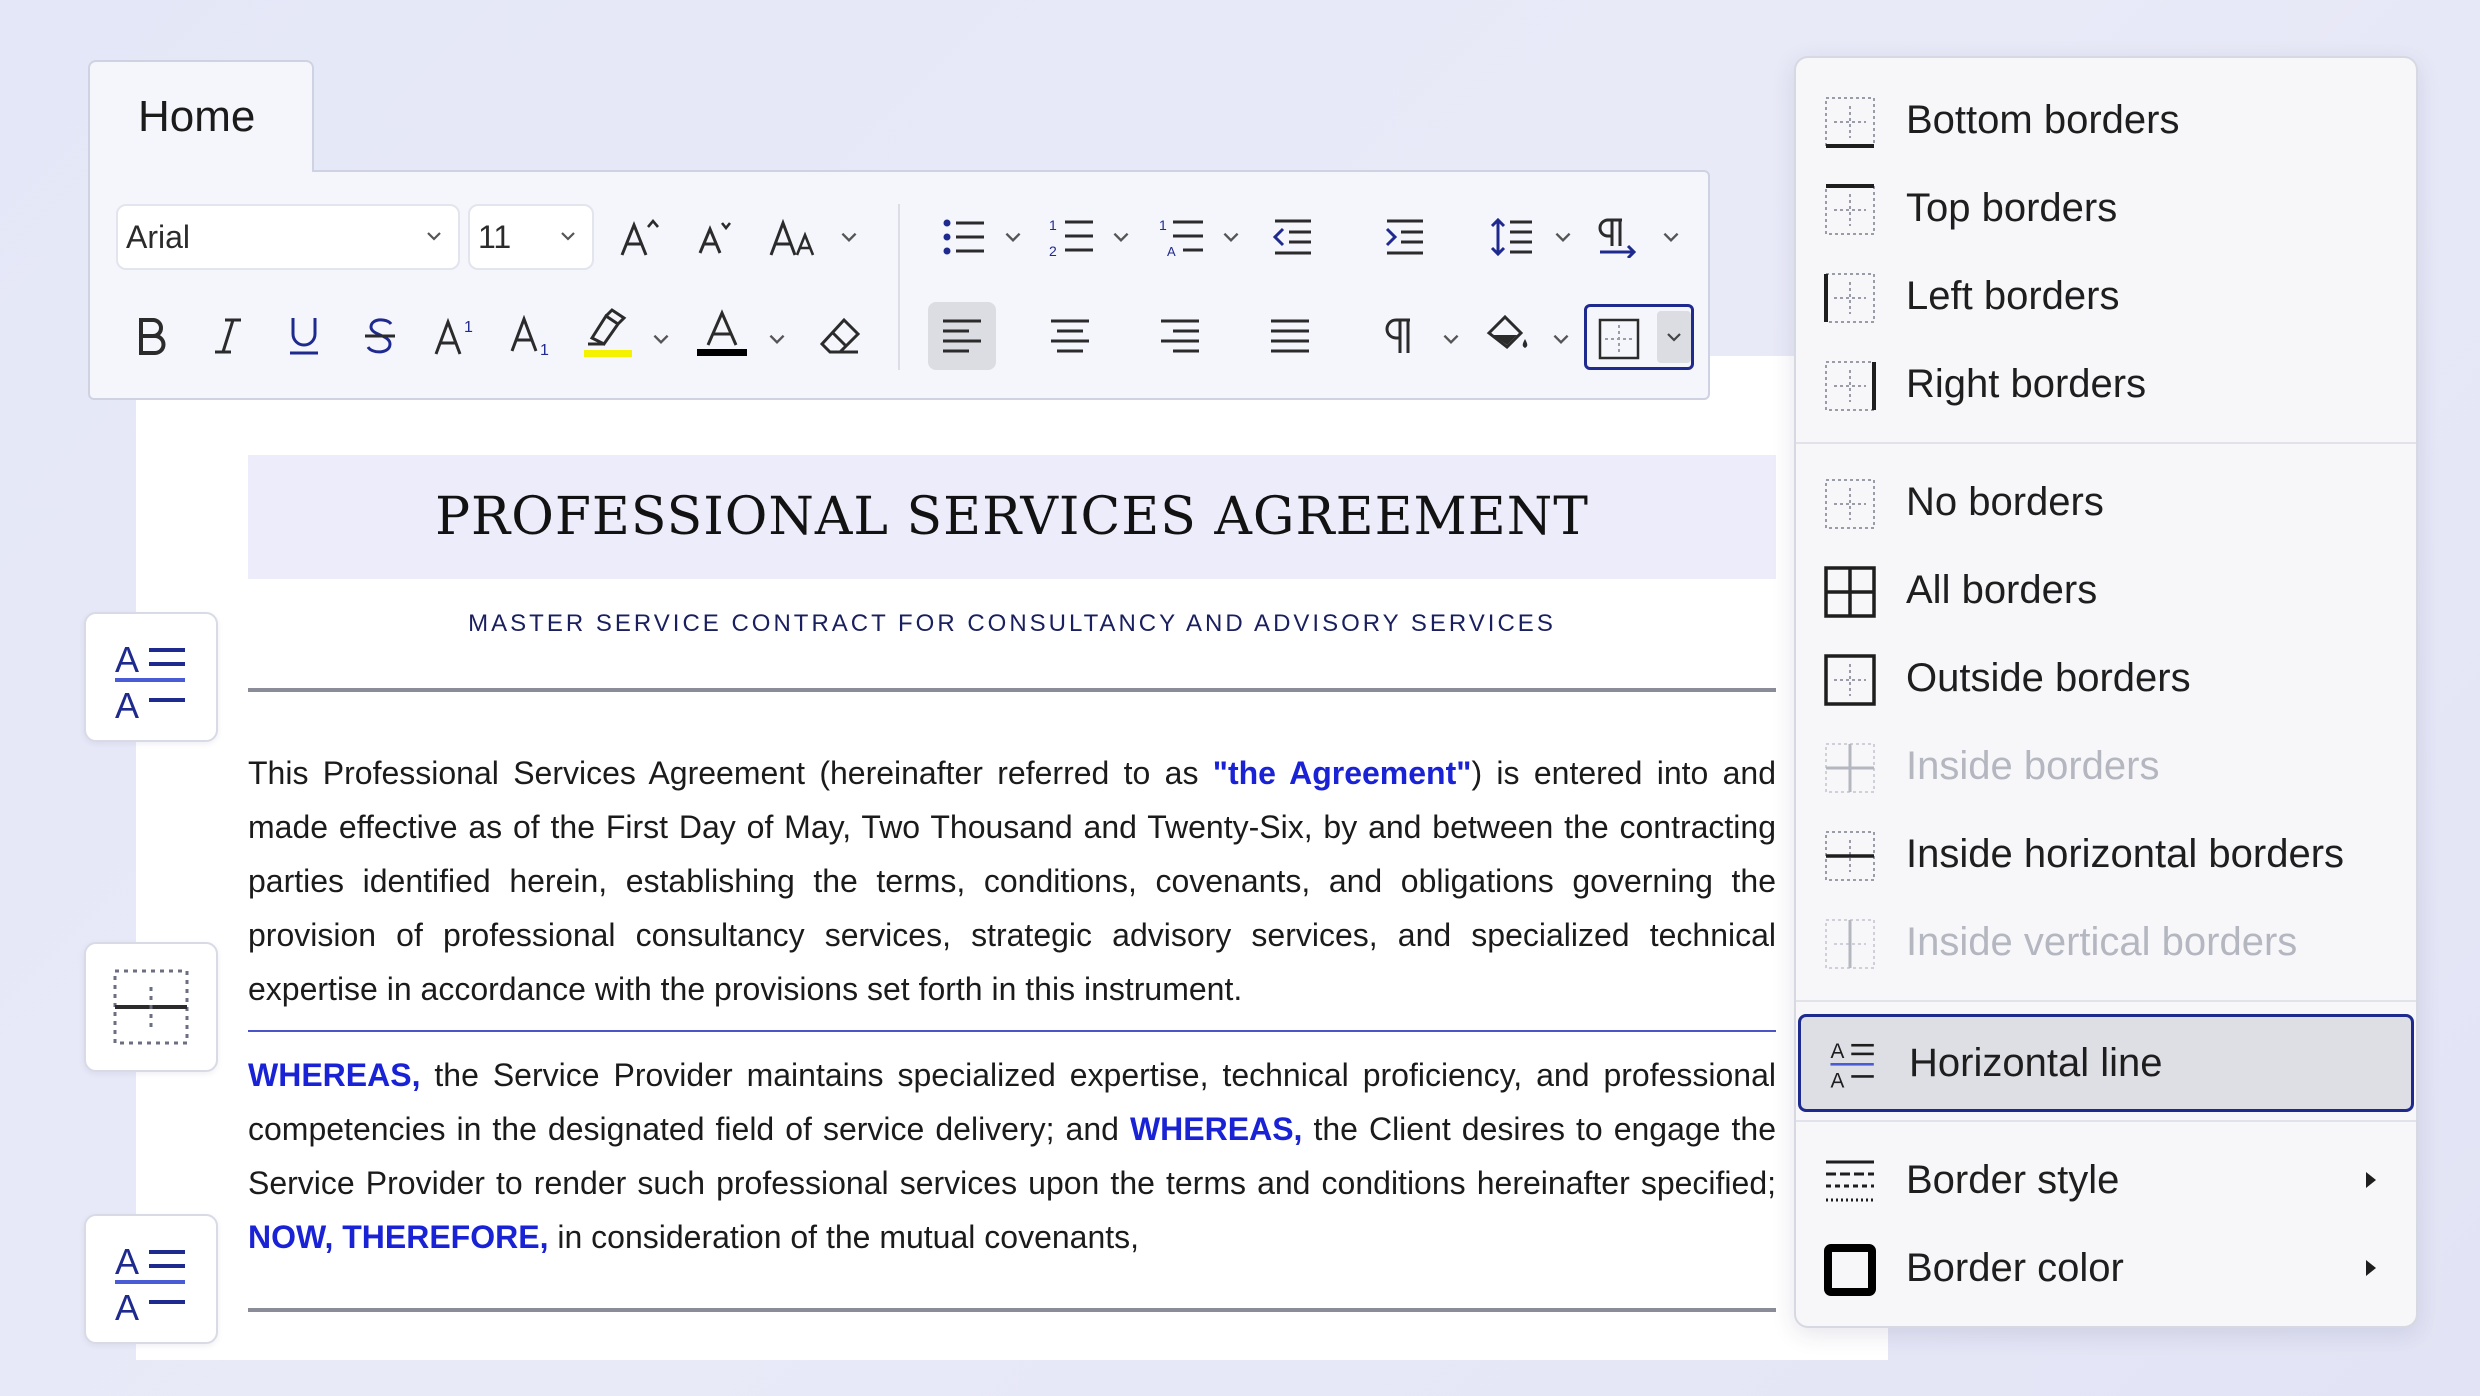  I want to click on bold-button, so click(152, 336).